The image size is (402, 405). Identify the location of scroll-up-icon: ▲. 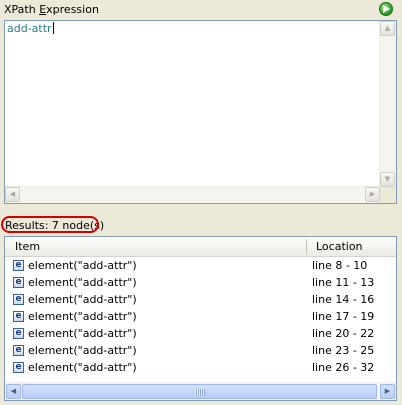
(387, 28).